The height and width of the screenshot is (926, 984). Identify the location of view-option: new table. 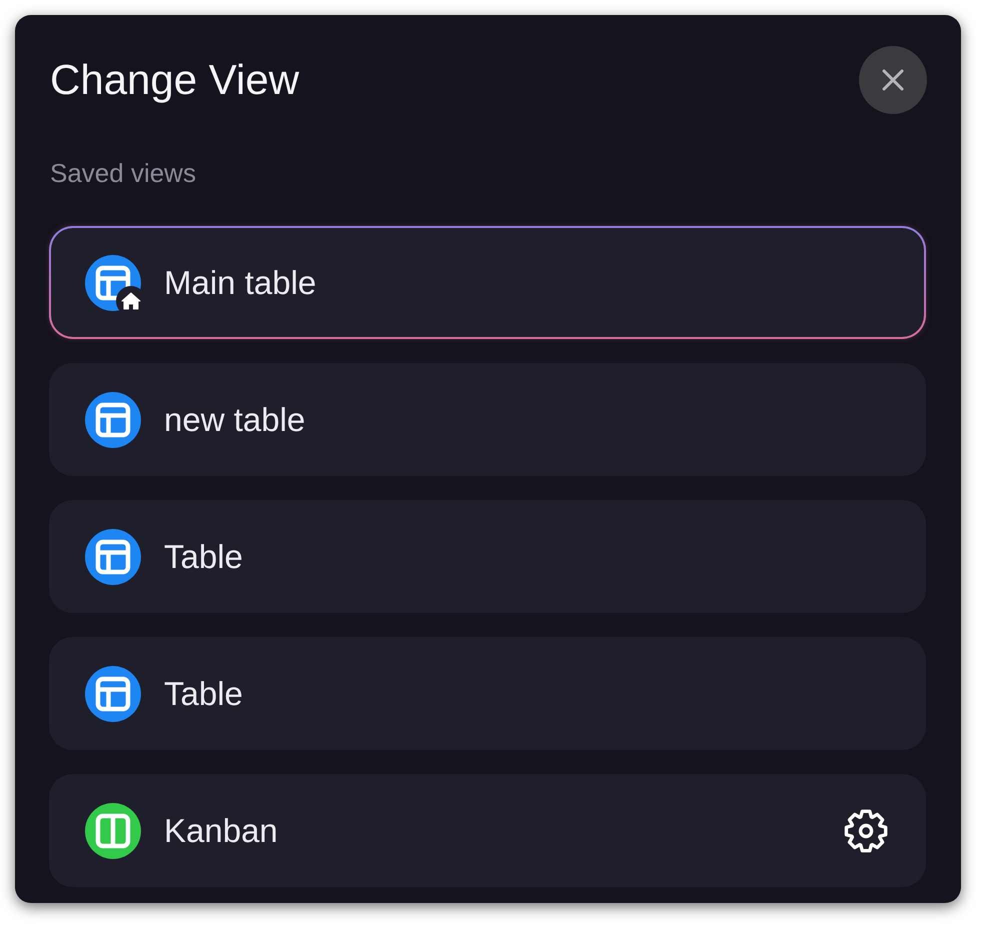
(487, 419).